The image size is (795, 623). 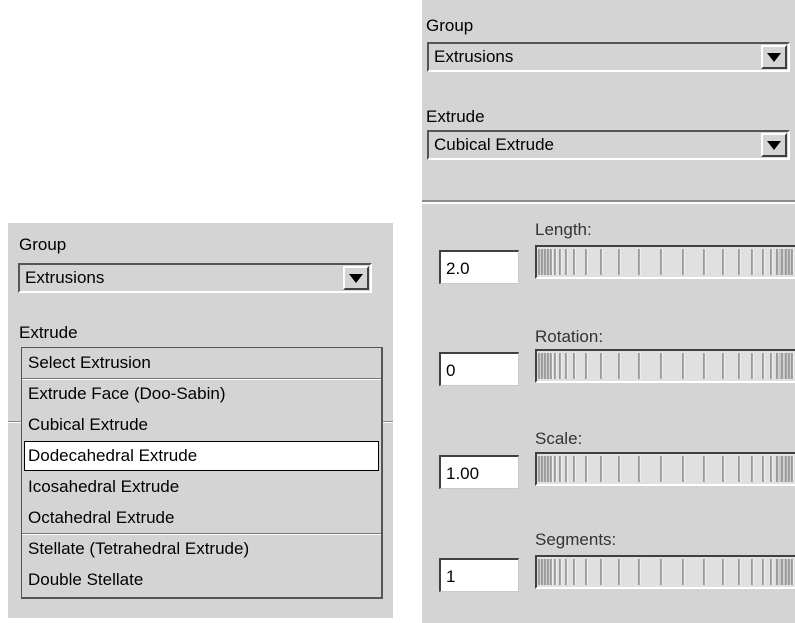 What do you see at coordinates (608, 145) in the screenshot?
I see `extrude-select: Cubical Extrude` at bounding box center [608, 145].